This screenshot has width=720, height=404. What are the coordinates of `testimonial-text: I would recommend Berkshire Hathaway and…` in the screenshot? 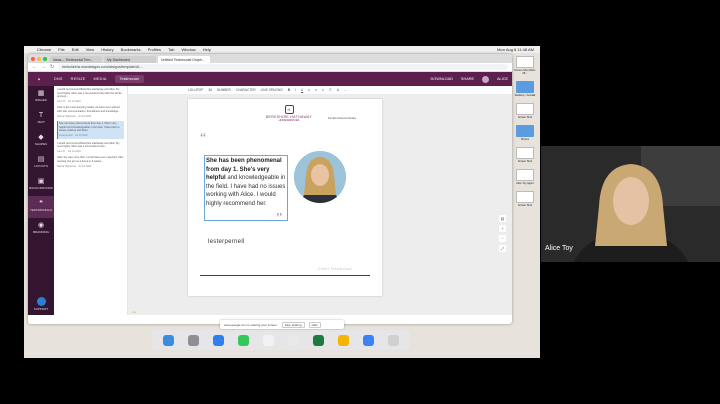 It's located at (88, 145).